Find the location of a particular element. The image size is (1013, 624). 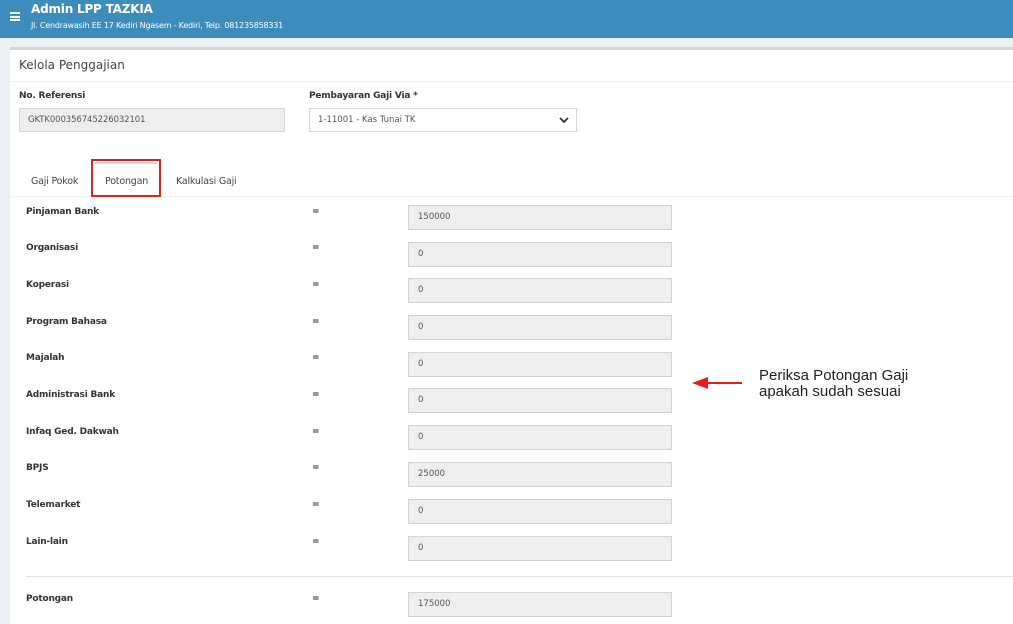

row-label-program-bahasa: Program Bahasa is located at coordinates (66, 322).